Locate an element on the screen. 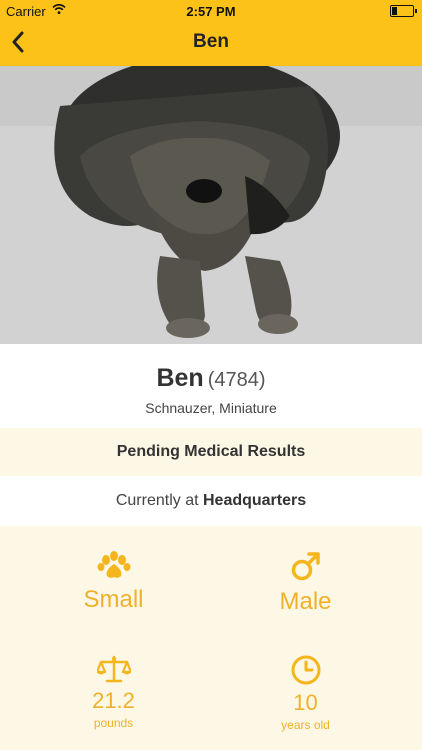 The image size is (422, 750). status-time: 2:57 PM is located at coordinates (211, 11).